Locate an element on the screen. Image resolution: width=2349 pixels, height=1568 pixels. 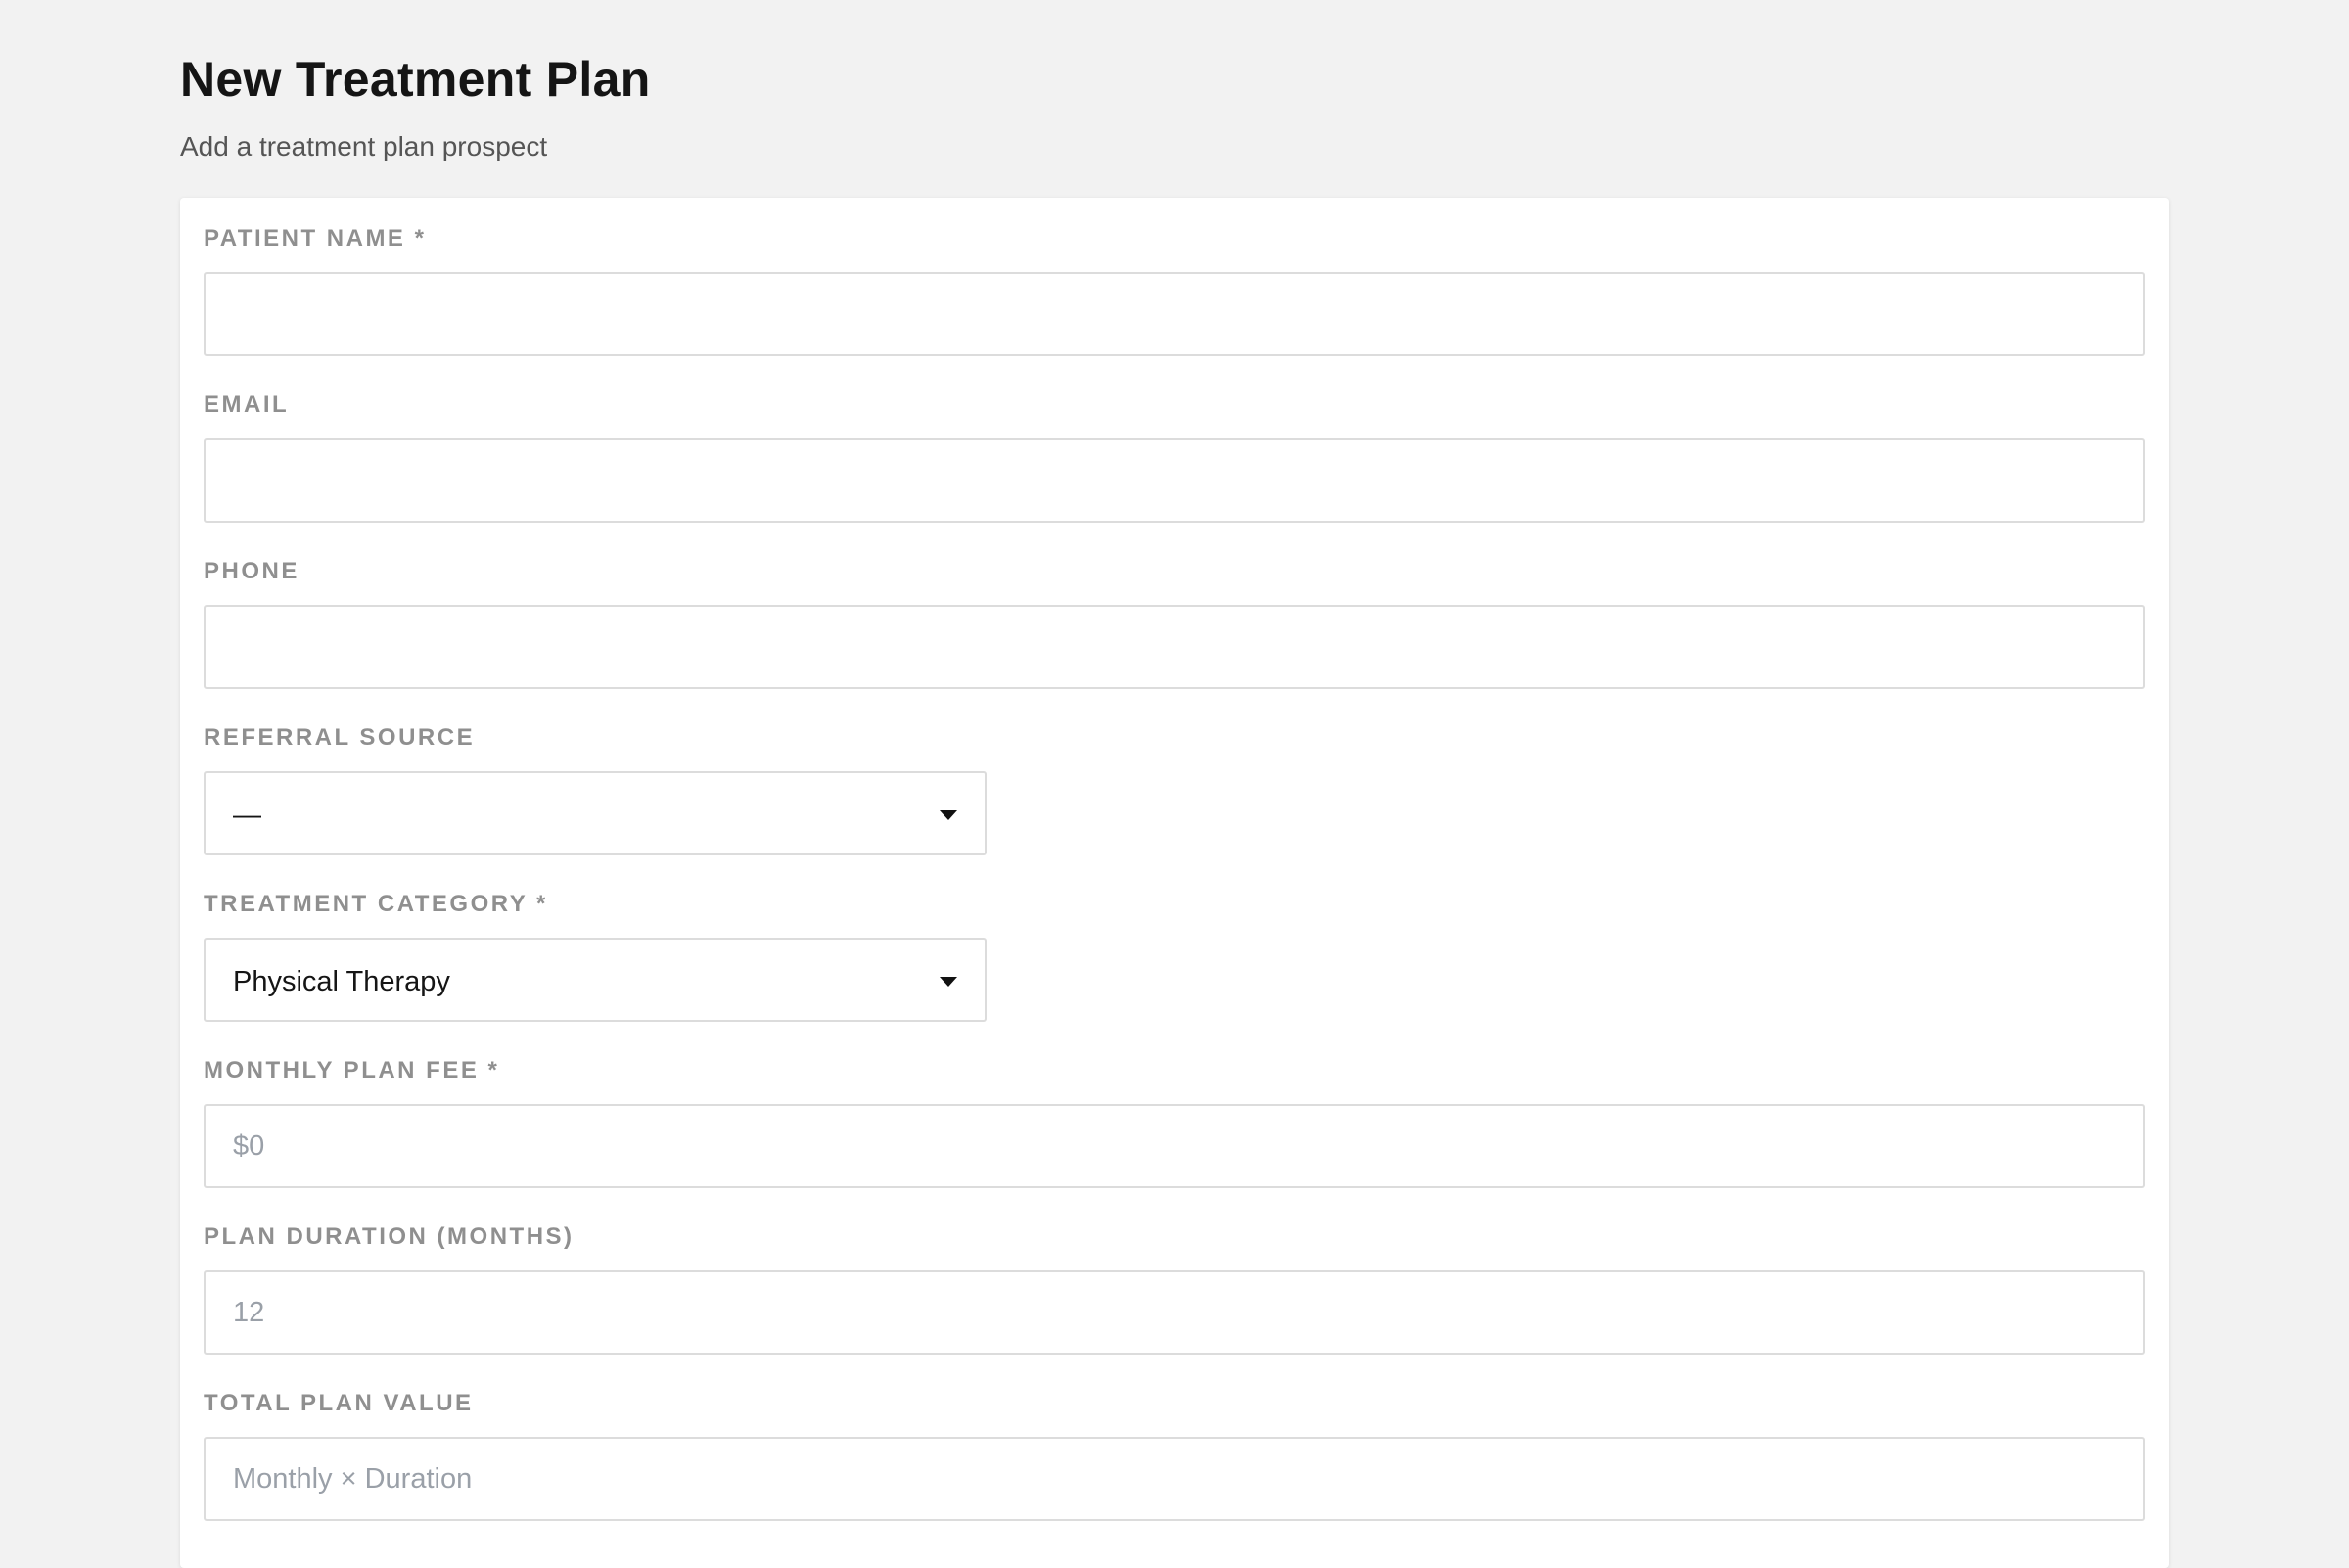
page-subtitle: Add a treatment plan prospect is located at coordinates (364, 146).